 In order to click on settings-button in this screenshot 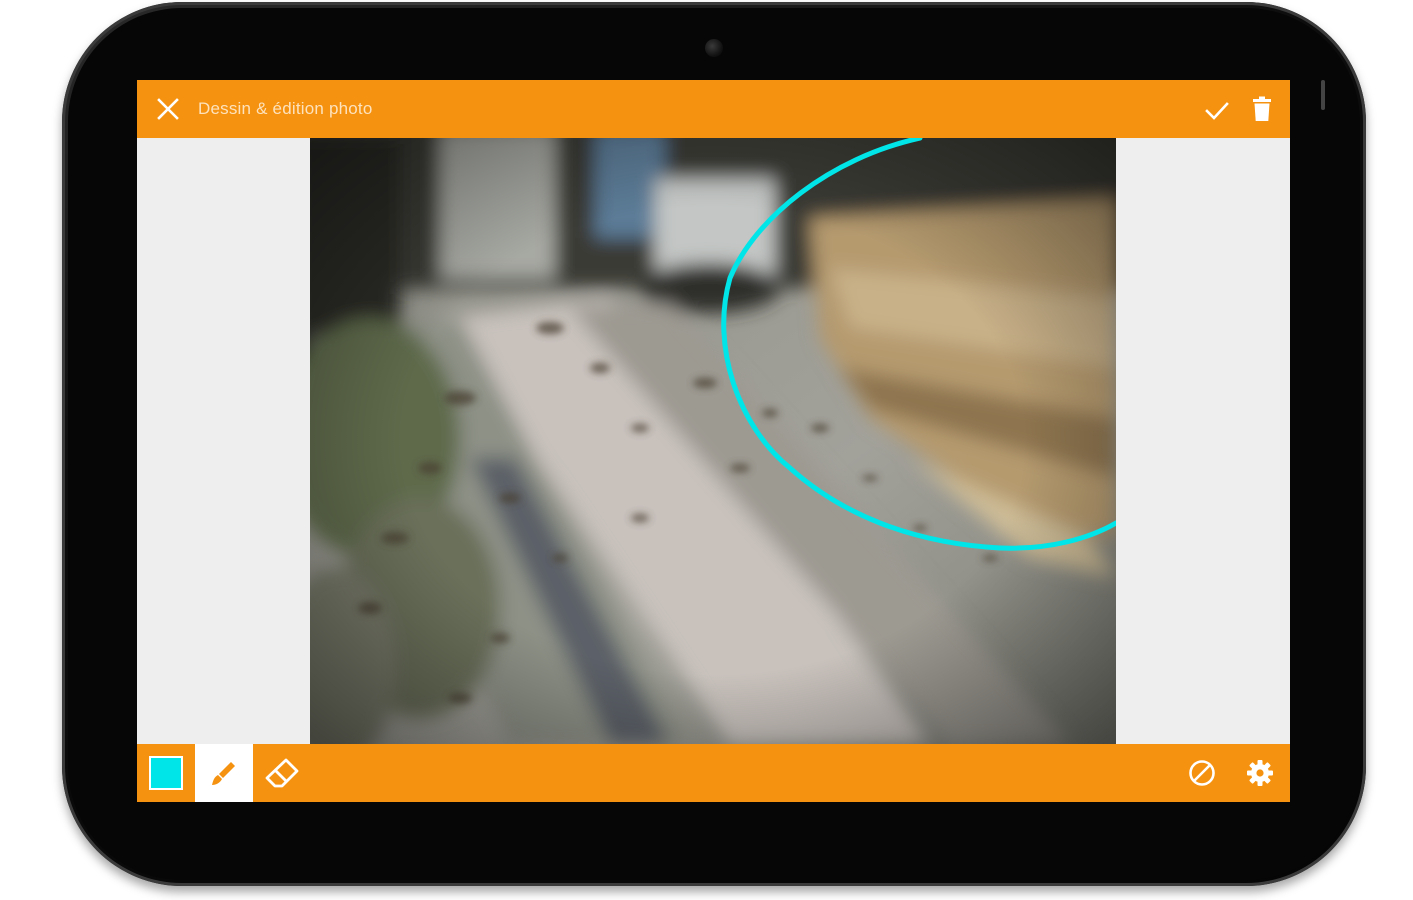, I will do `click(1260, 773)`.